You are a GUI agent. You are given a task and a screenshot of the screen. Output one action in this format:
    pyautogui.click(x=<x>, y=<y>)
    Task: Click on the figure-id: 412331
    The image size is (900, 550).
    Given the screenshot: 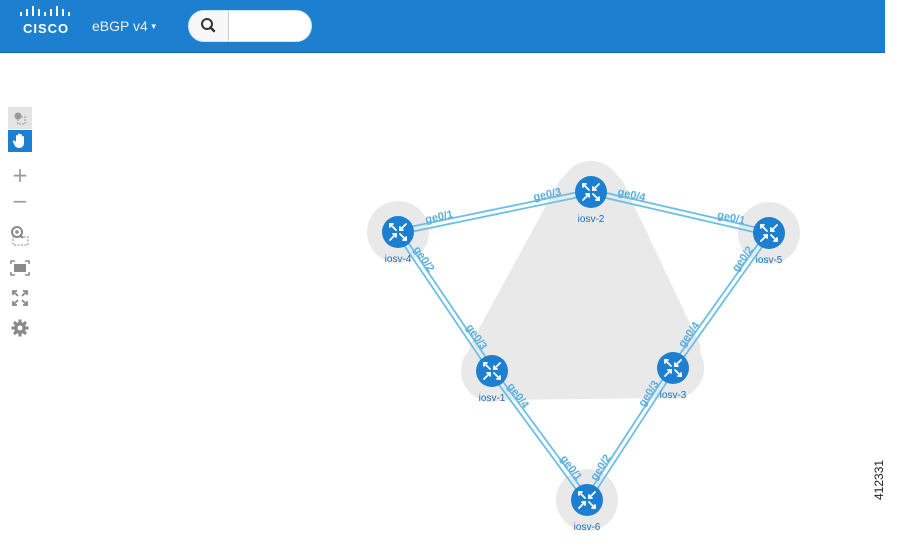 What is the action you would take?
    pyautogui.click(x=879, y=479)
    